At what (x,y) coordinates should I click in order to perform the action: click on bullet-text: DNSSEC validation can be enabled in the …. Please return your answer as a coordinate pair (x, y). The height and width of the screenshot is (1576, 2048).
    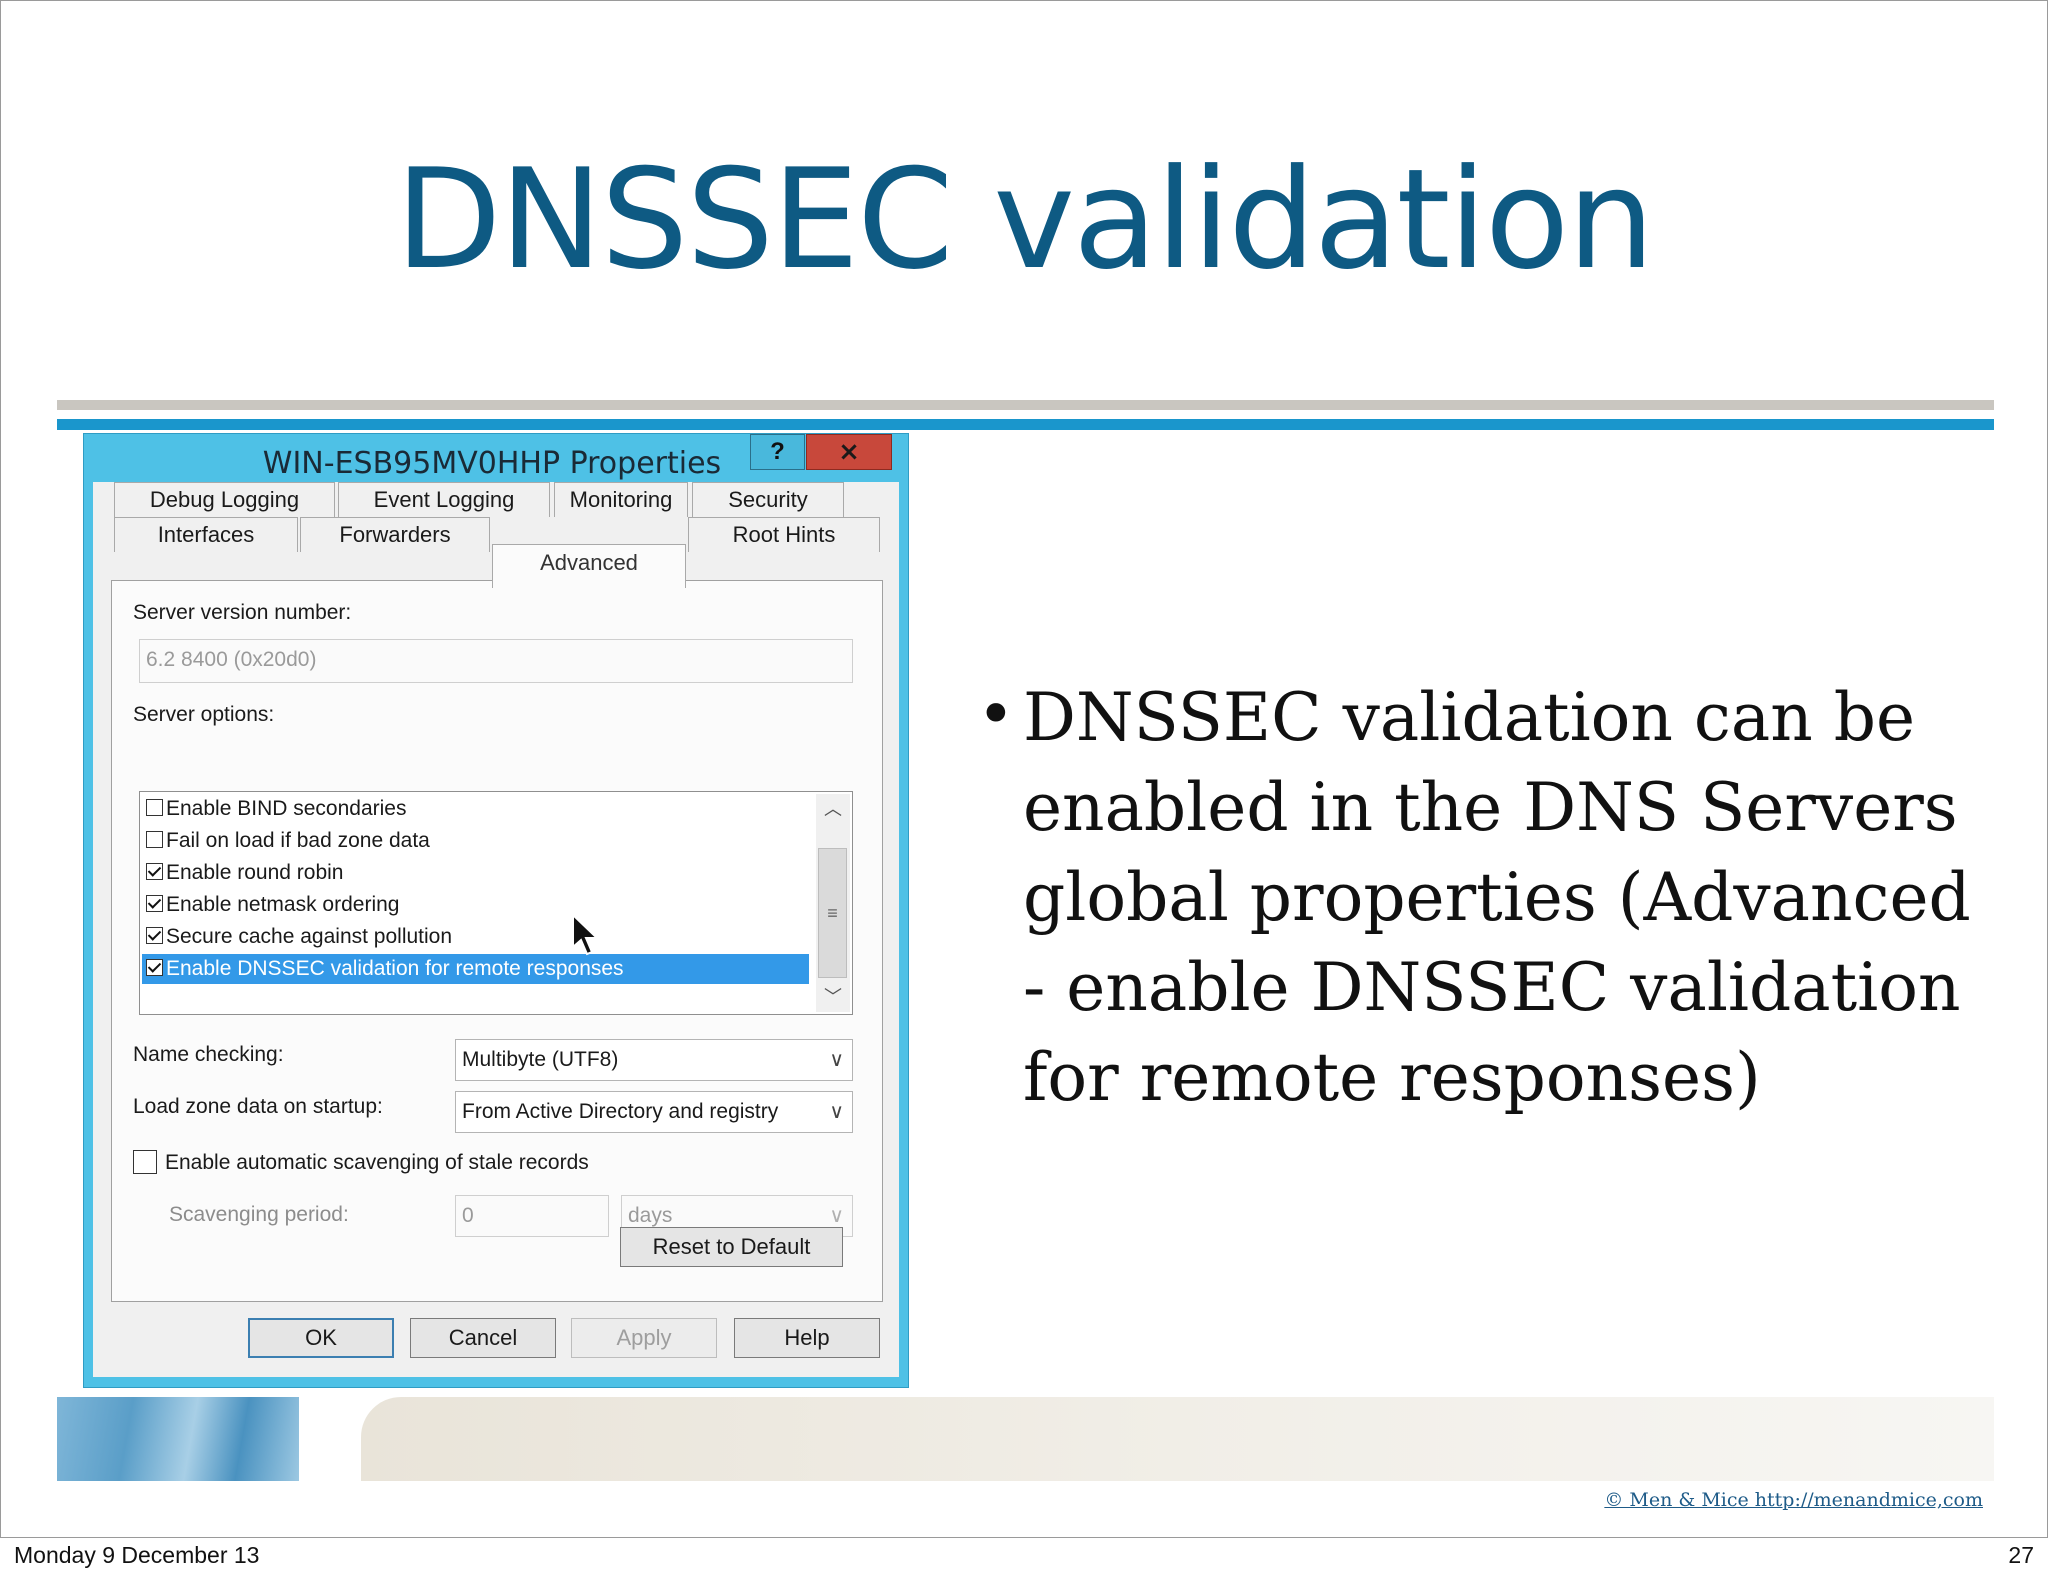
    Looking at the image, I should click on (1497, 897).